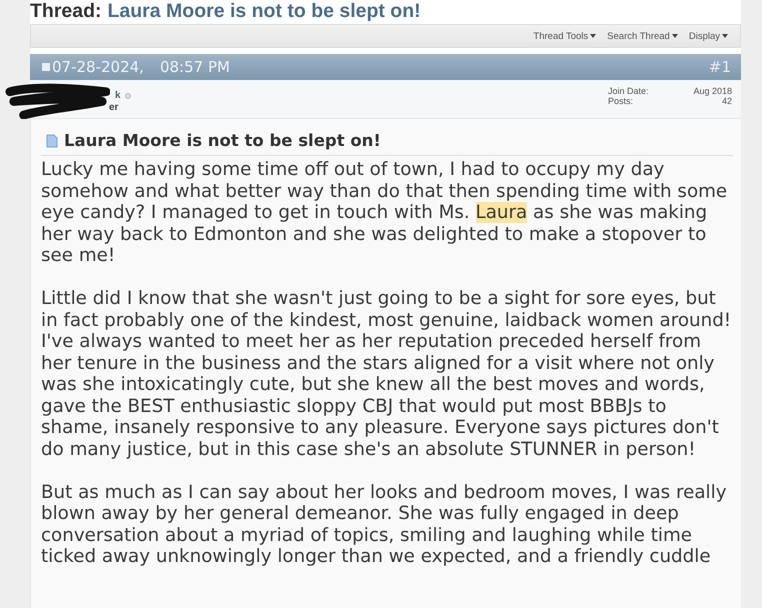 The width and height of the screenshot is (762, 608). I want to click on thread-title: Laura Moore is not to be slept on!, so click(264, 11).